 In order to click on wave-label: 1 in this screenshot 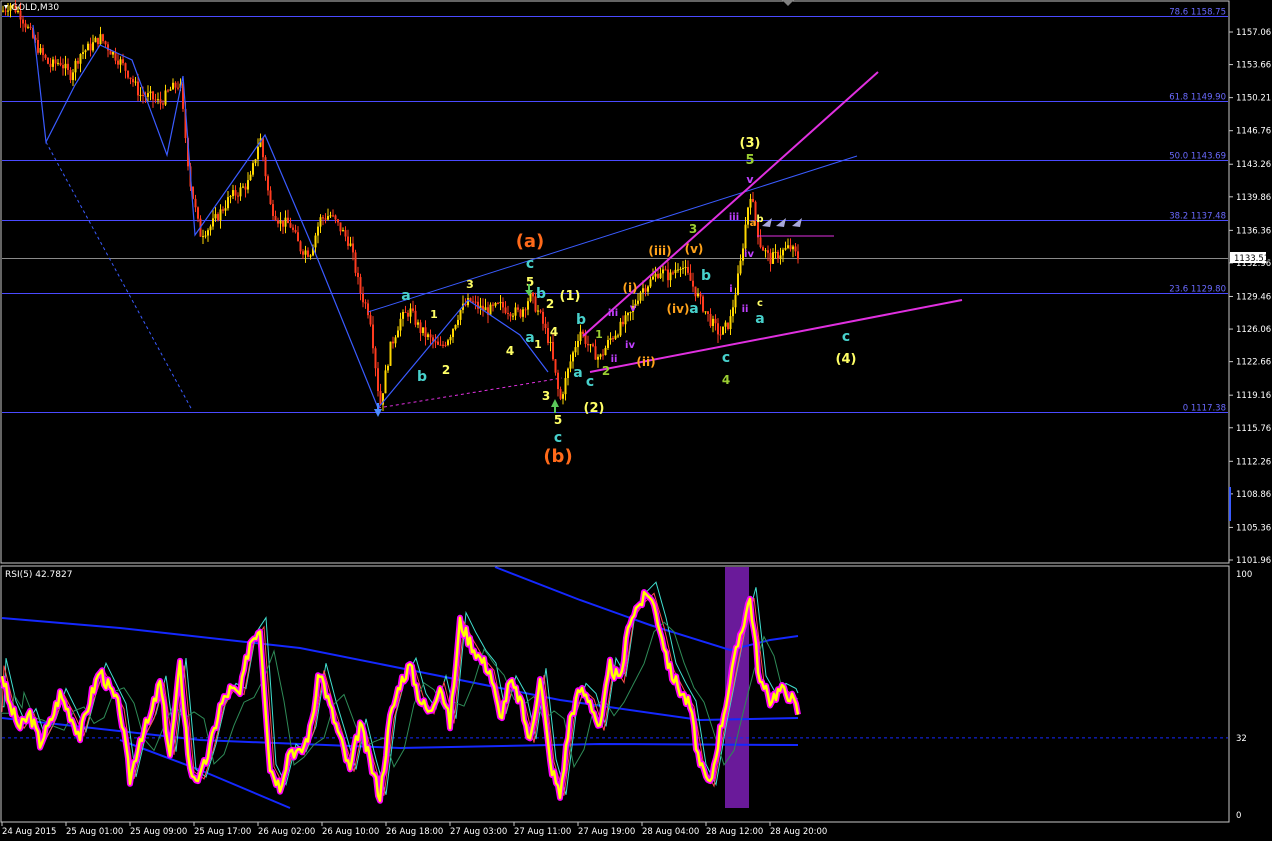, I will do `click(599, 334)`.